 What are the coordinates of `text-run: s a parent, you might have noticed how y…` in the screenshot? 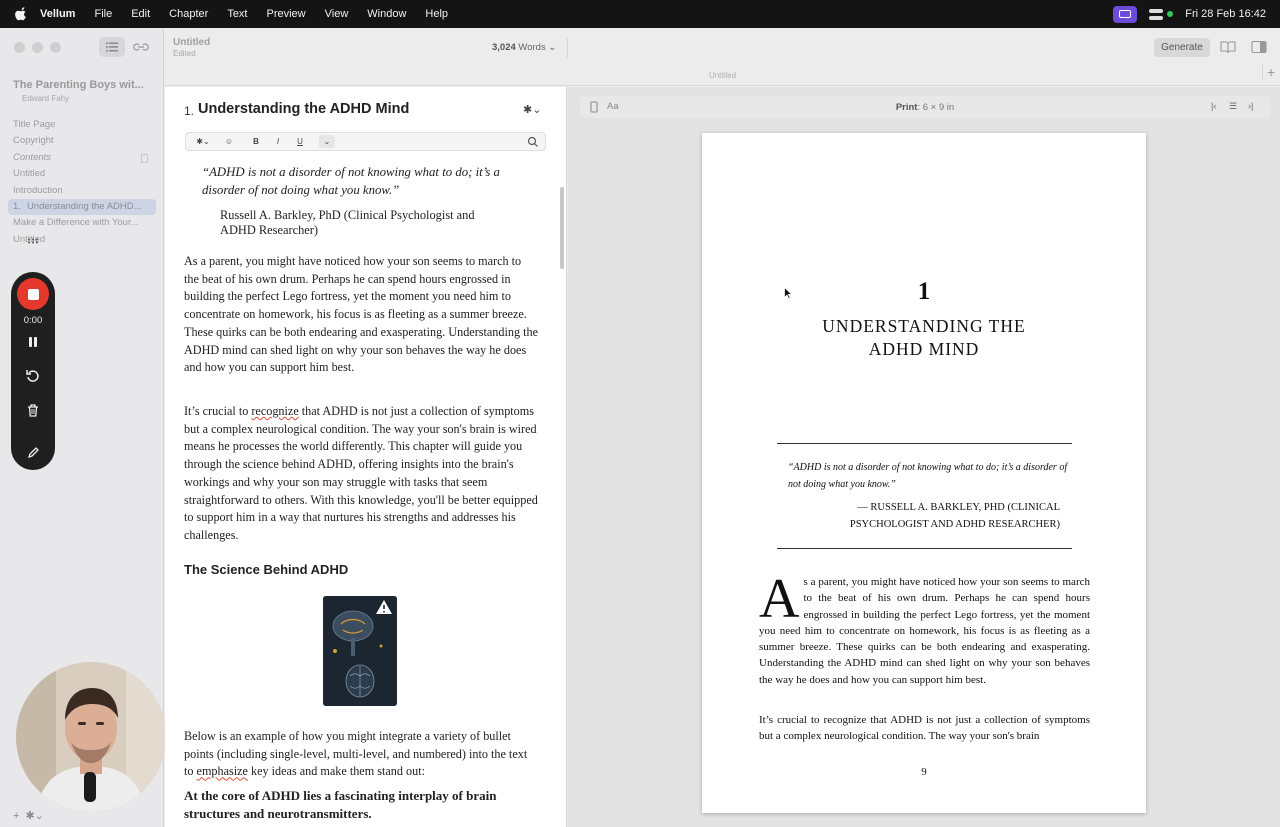 It's located at (924, 631).